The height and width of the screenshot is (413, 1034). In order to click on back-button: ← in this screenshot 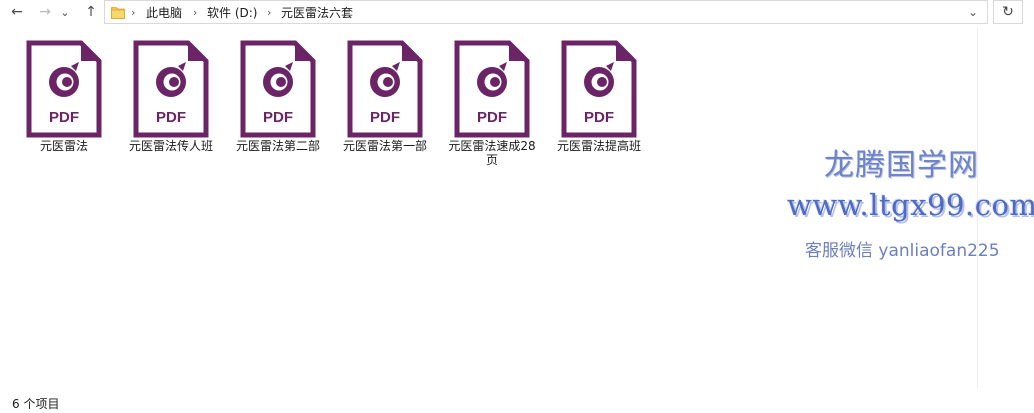, I will do `click(17, 12)`.